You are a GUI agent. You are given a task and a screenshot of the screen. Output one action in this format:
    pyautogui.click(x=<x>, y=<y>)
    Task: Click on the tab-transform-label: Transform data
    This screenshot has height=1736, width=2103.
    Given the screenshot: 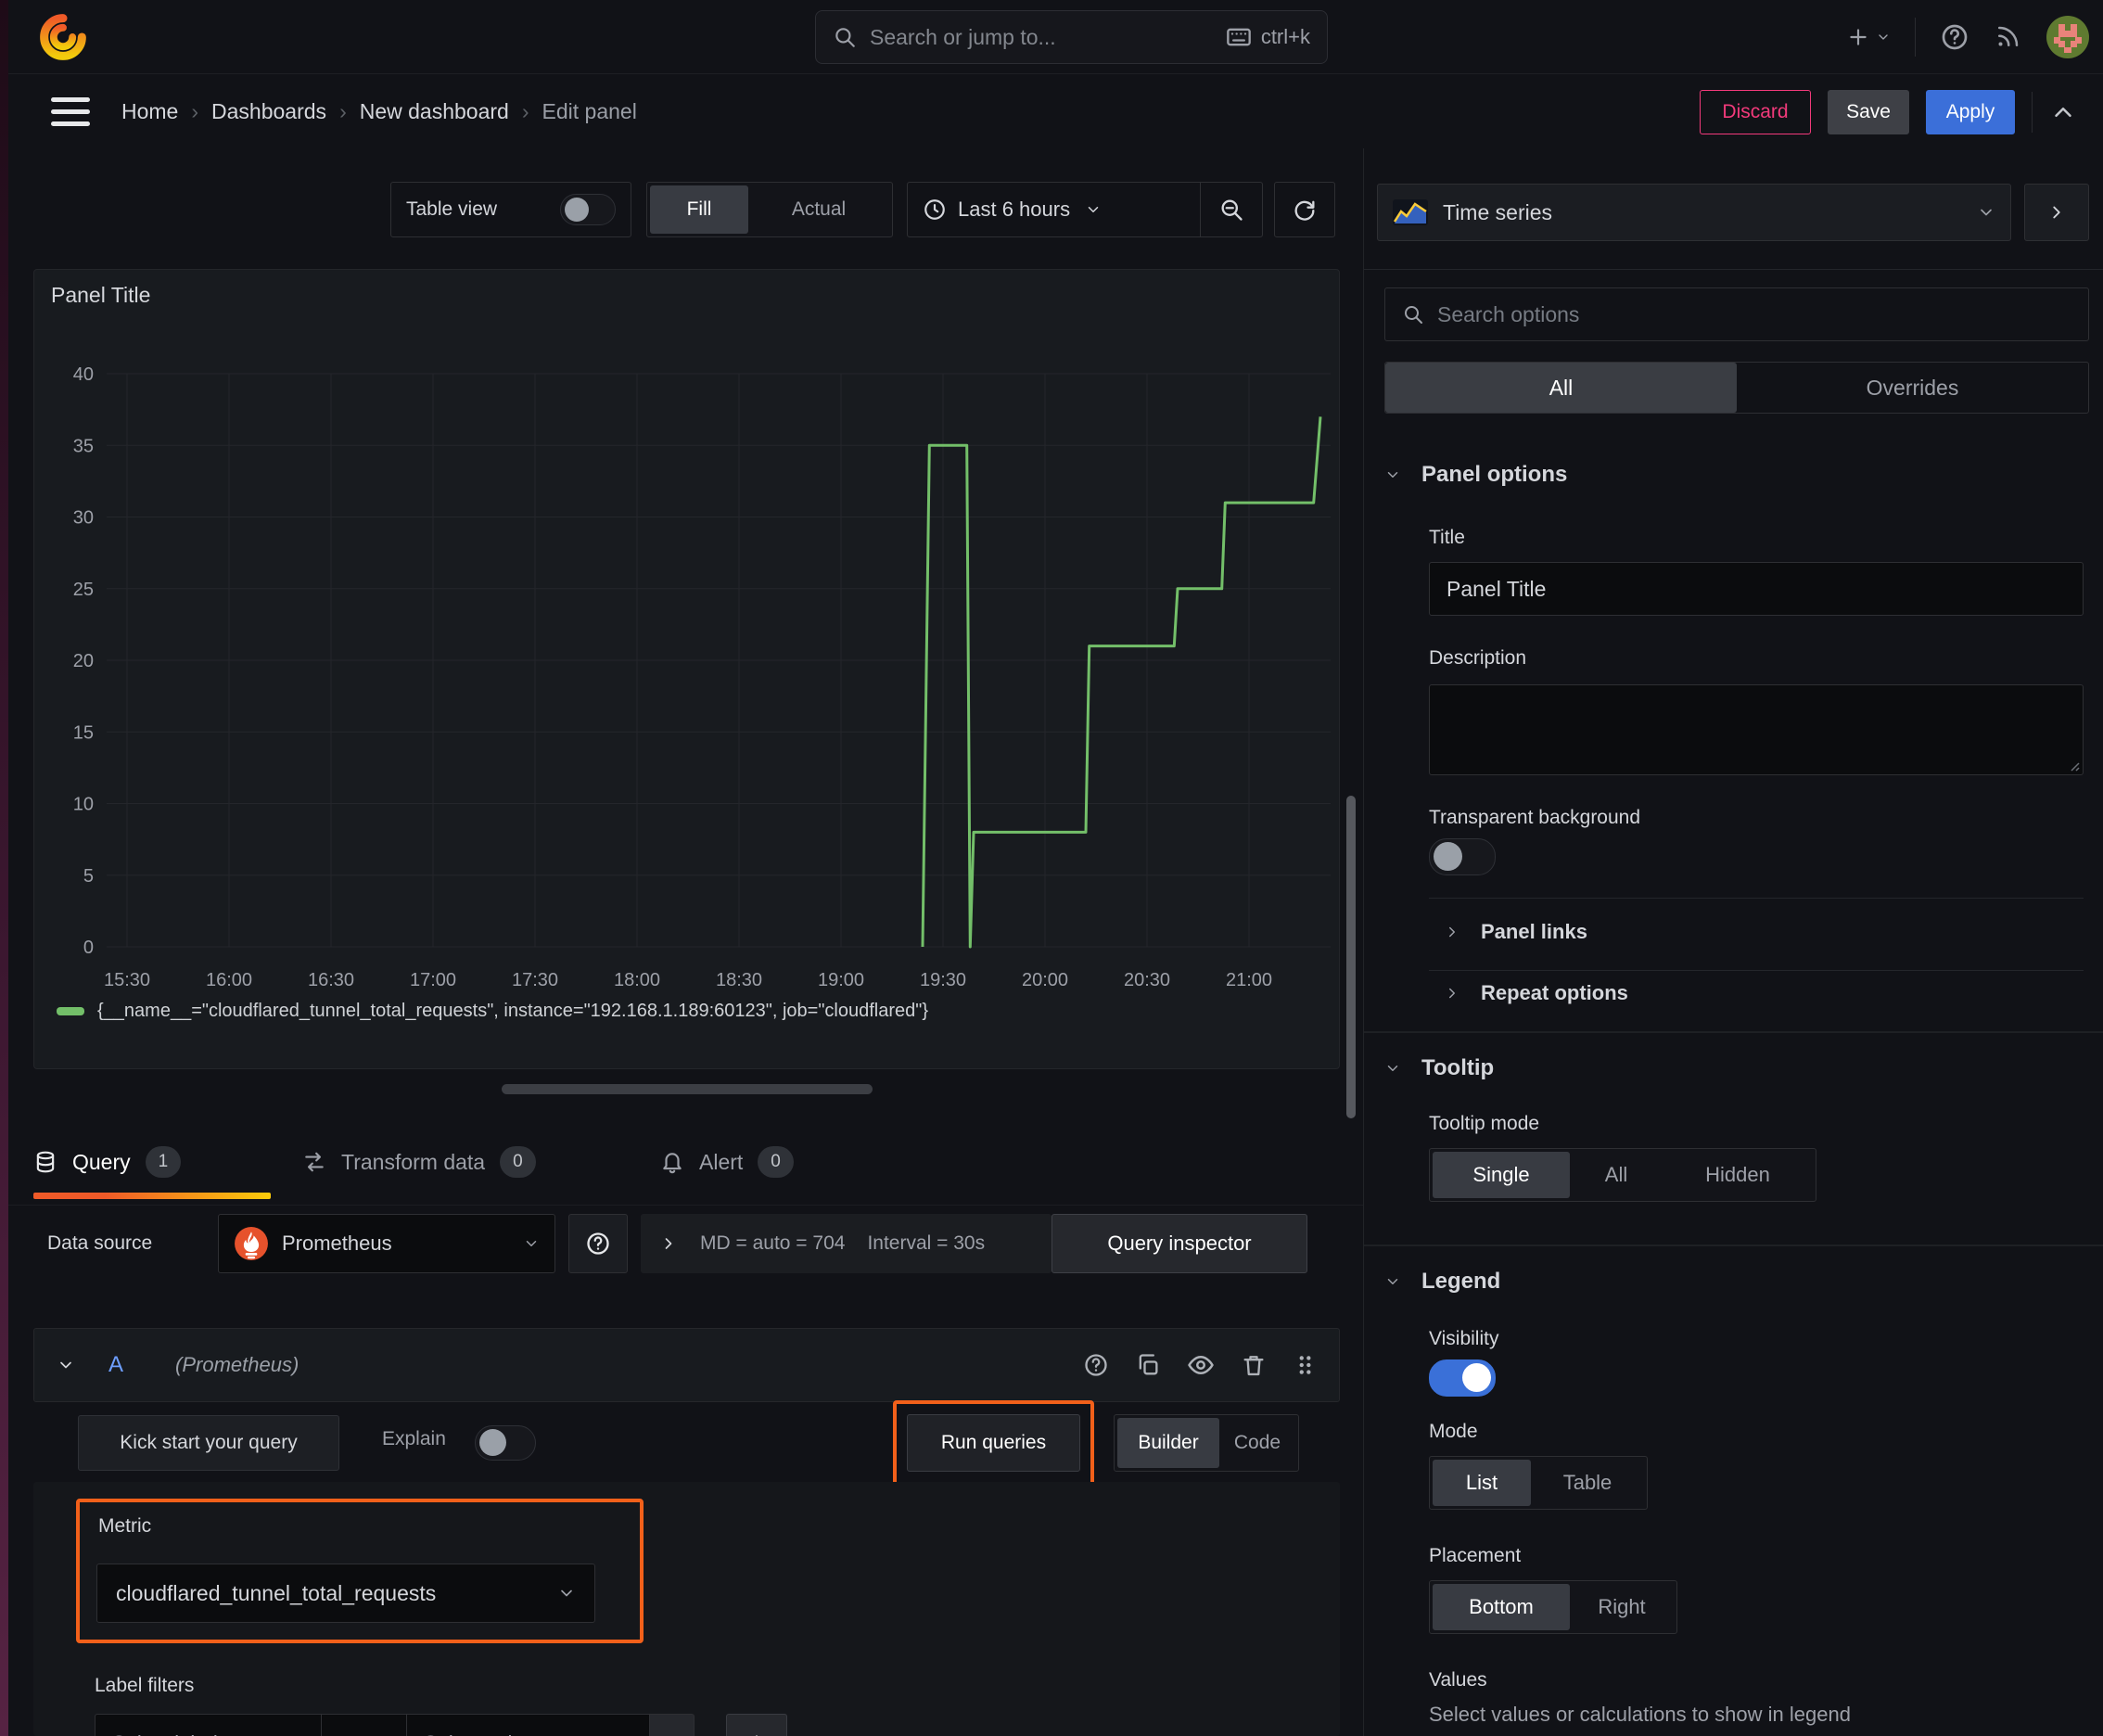 What is the action you would take?
    pyautogui.click(x=413, y=1161)
    